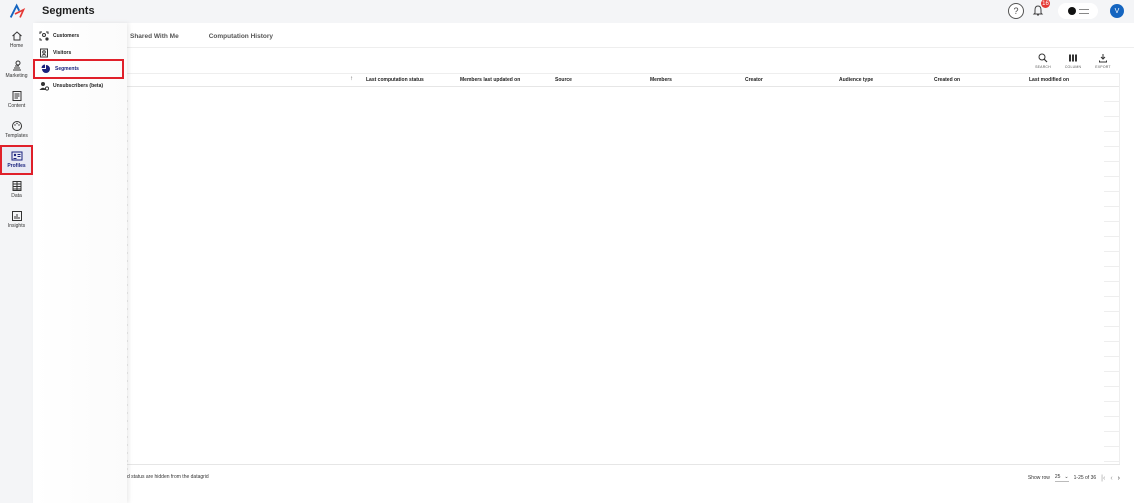 The height and width of the screenshot is (503, 1134). I want to click on notification-badge: 16, so click(1045, 4).